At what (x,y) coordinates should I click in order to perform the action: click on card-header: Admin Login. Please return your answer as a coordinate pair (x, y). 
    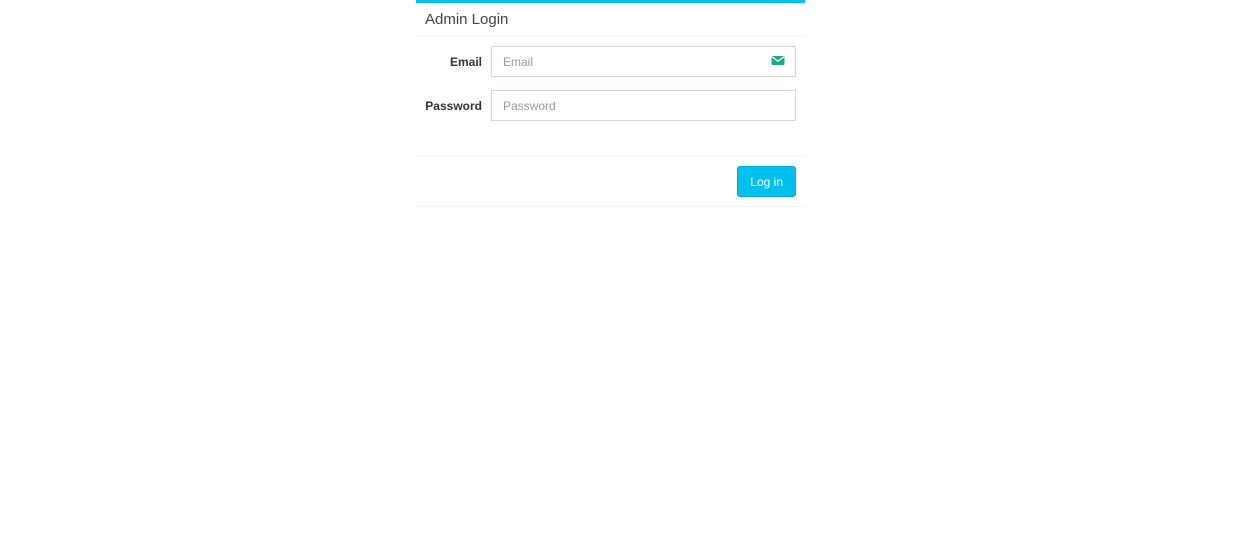
    Looking at the image, I should click on (610, 20).